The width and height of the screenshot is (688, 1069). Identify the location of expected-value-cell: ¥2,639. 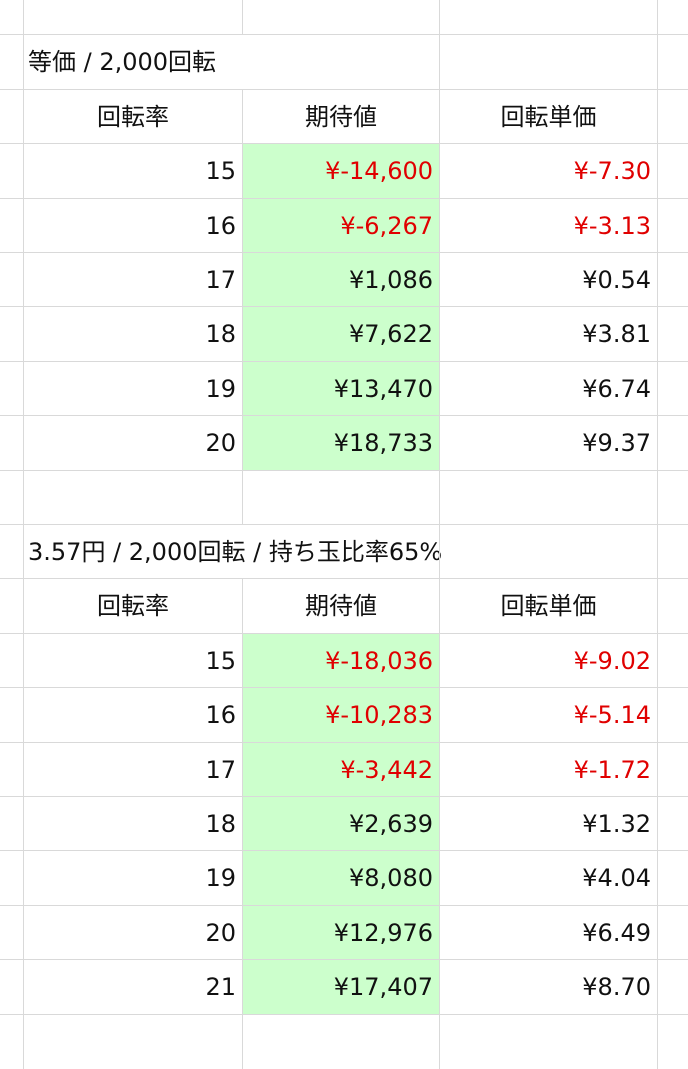
(341, 824).